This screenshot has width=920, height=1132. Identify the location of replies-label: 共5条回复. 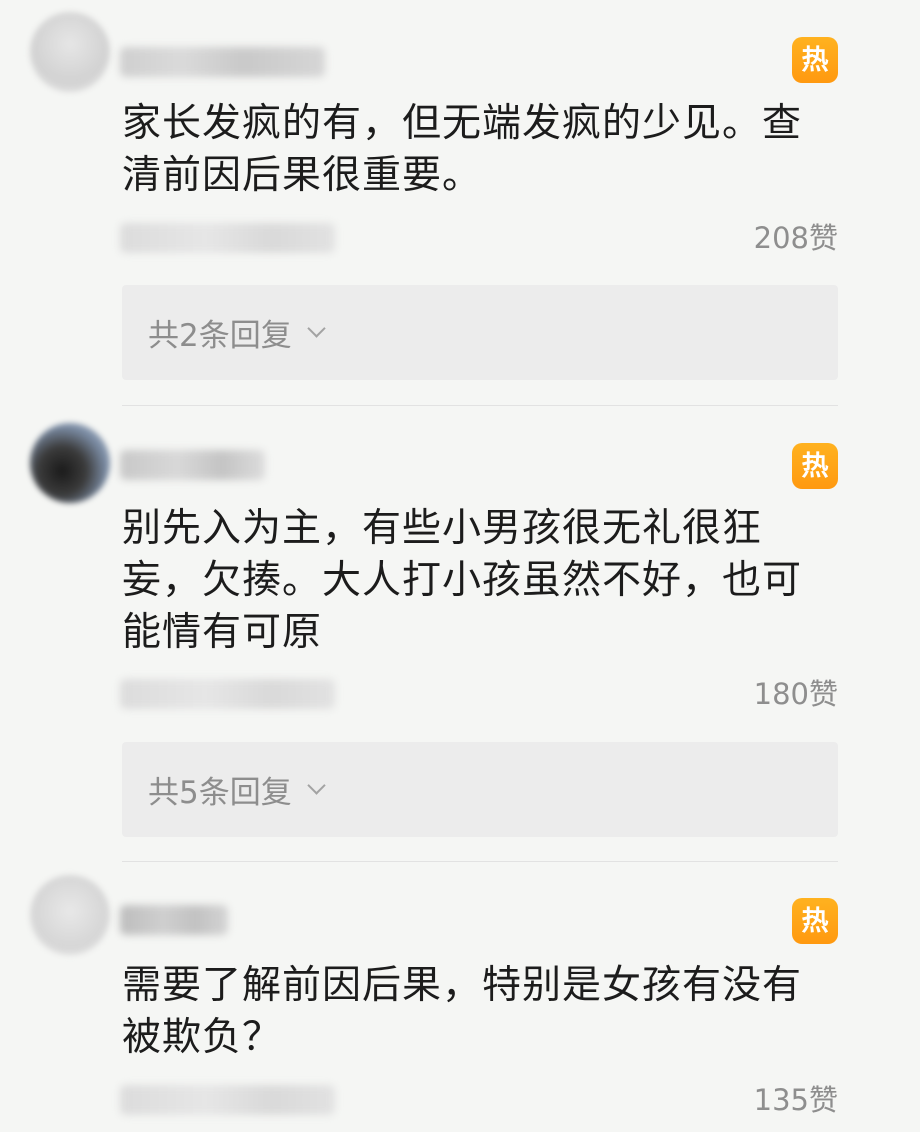
(220, 793).